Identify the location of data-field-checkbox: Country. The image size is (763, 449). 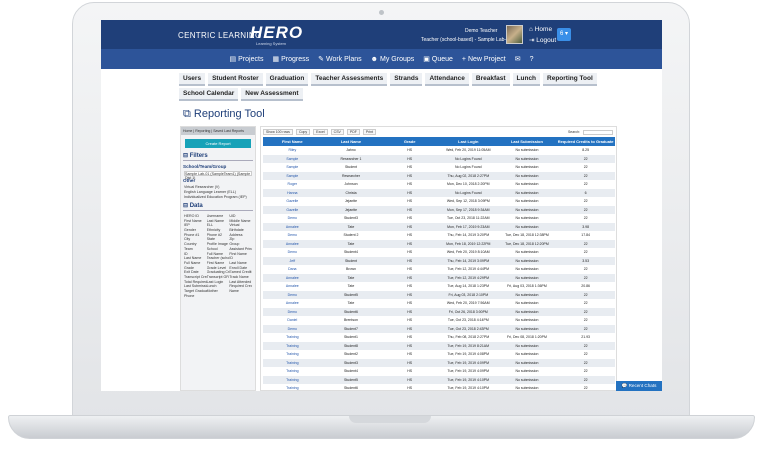
(195, 244).